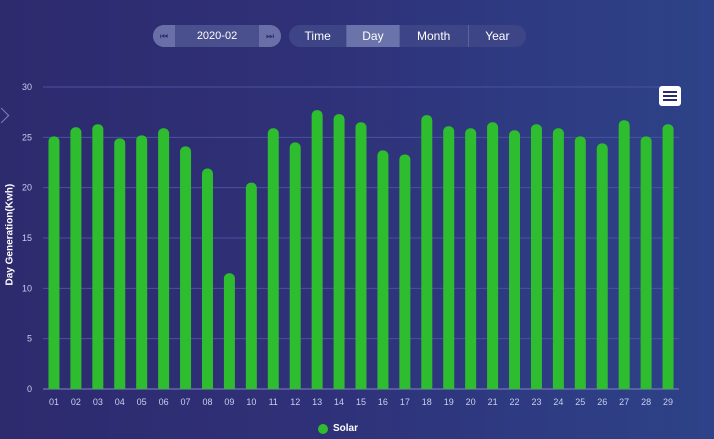 The height and width of the screenshot is (439, 714). Describe the element at coordinates (449, 402) in the screenshot. I see `x-tick-label: 19` at that location.